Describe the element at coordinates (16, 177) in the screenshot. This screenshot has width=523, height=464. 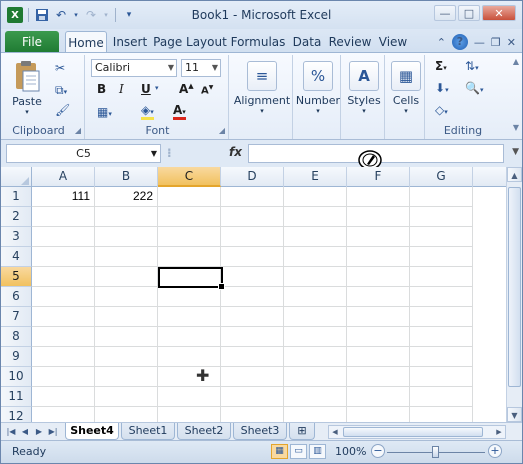
I see `select-all-button` at that location.